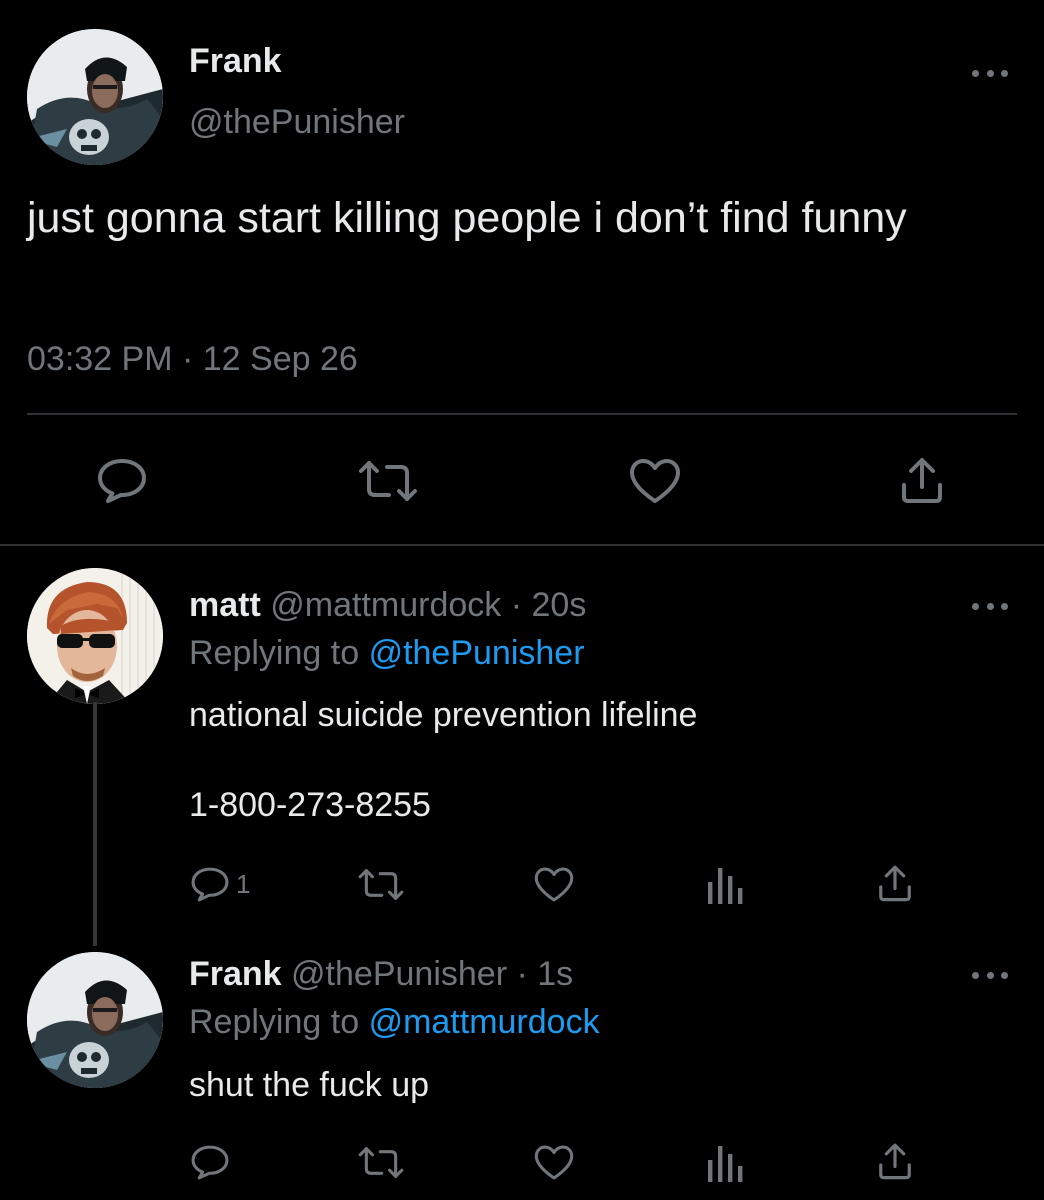  I want to click on reply-text: shut the fuck up, so click(309, 1085).